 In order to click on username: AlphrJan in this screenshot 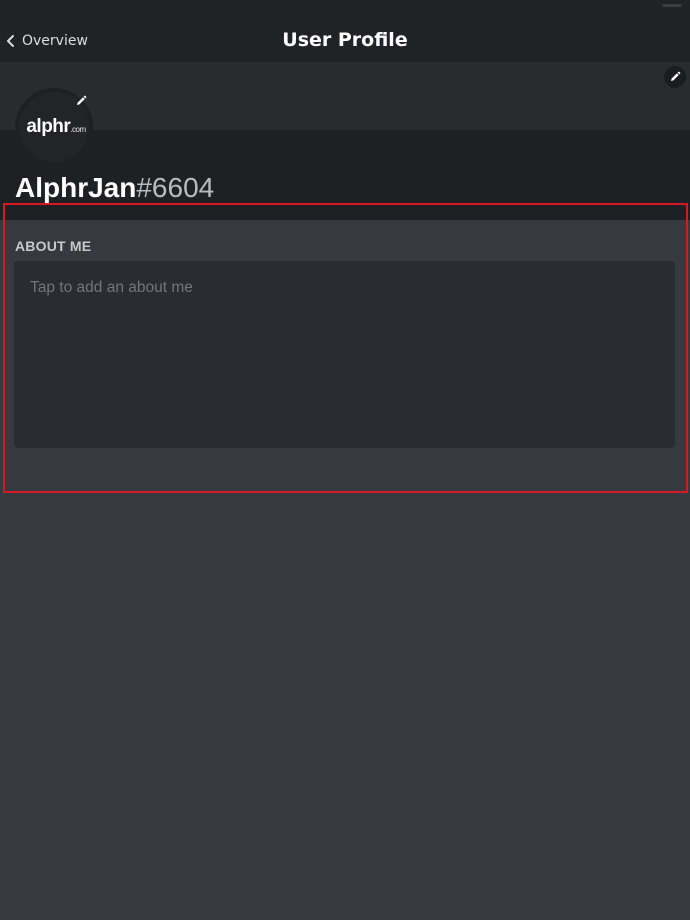, I will do `click(76, 187)`.